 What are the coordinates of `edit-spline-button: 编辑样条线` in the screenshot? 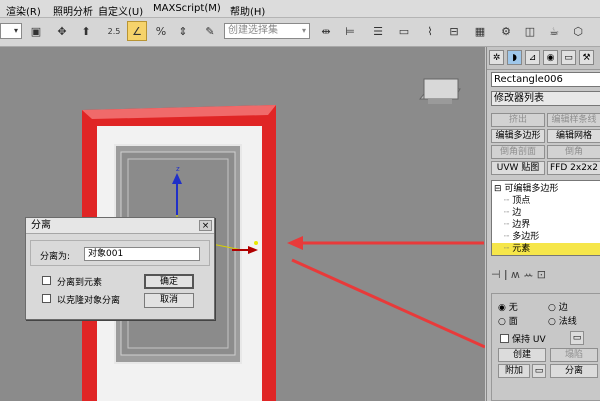 It's located at (573, 120).